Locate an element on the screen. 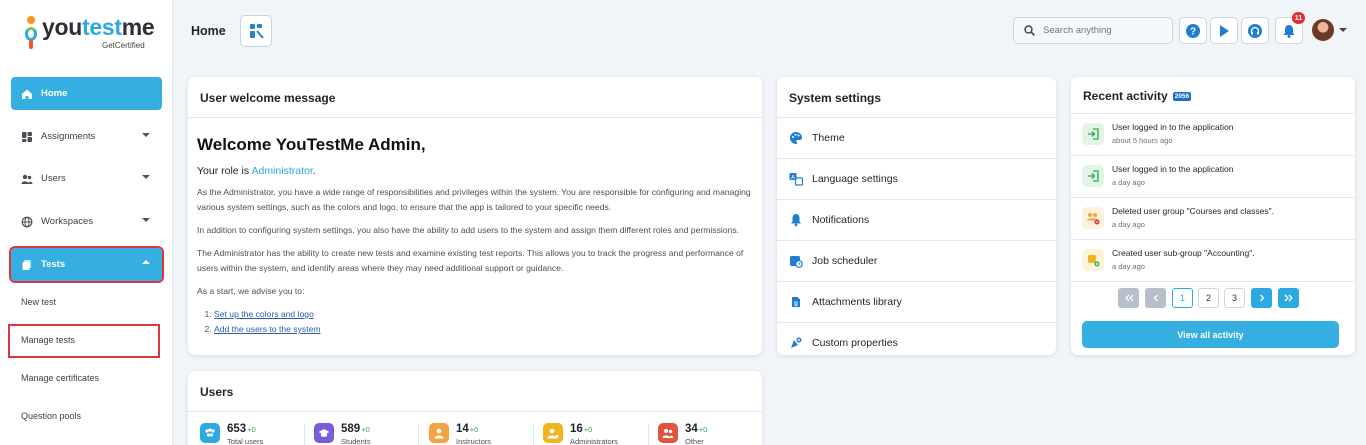 This screenshot has width=1366, height=445. stat-label: Students is located at coordinates (356, 441).